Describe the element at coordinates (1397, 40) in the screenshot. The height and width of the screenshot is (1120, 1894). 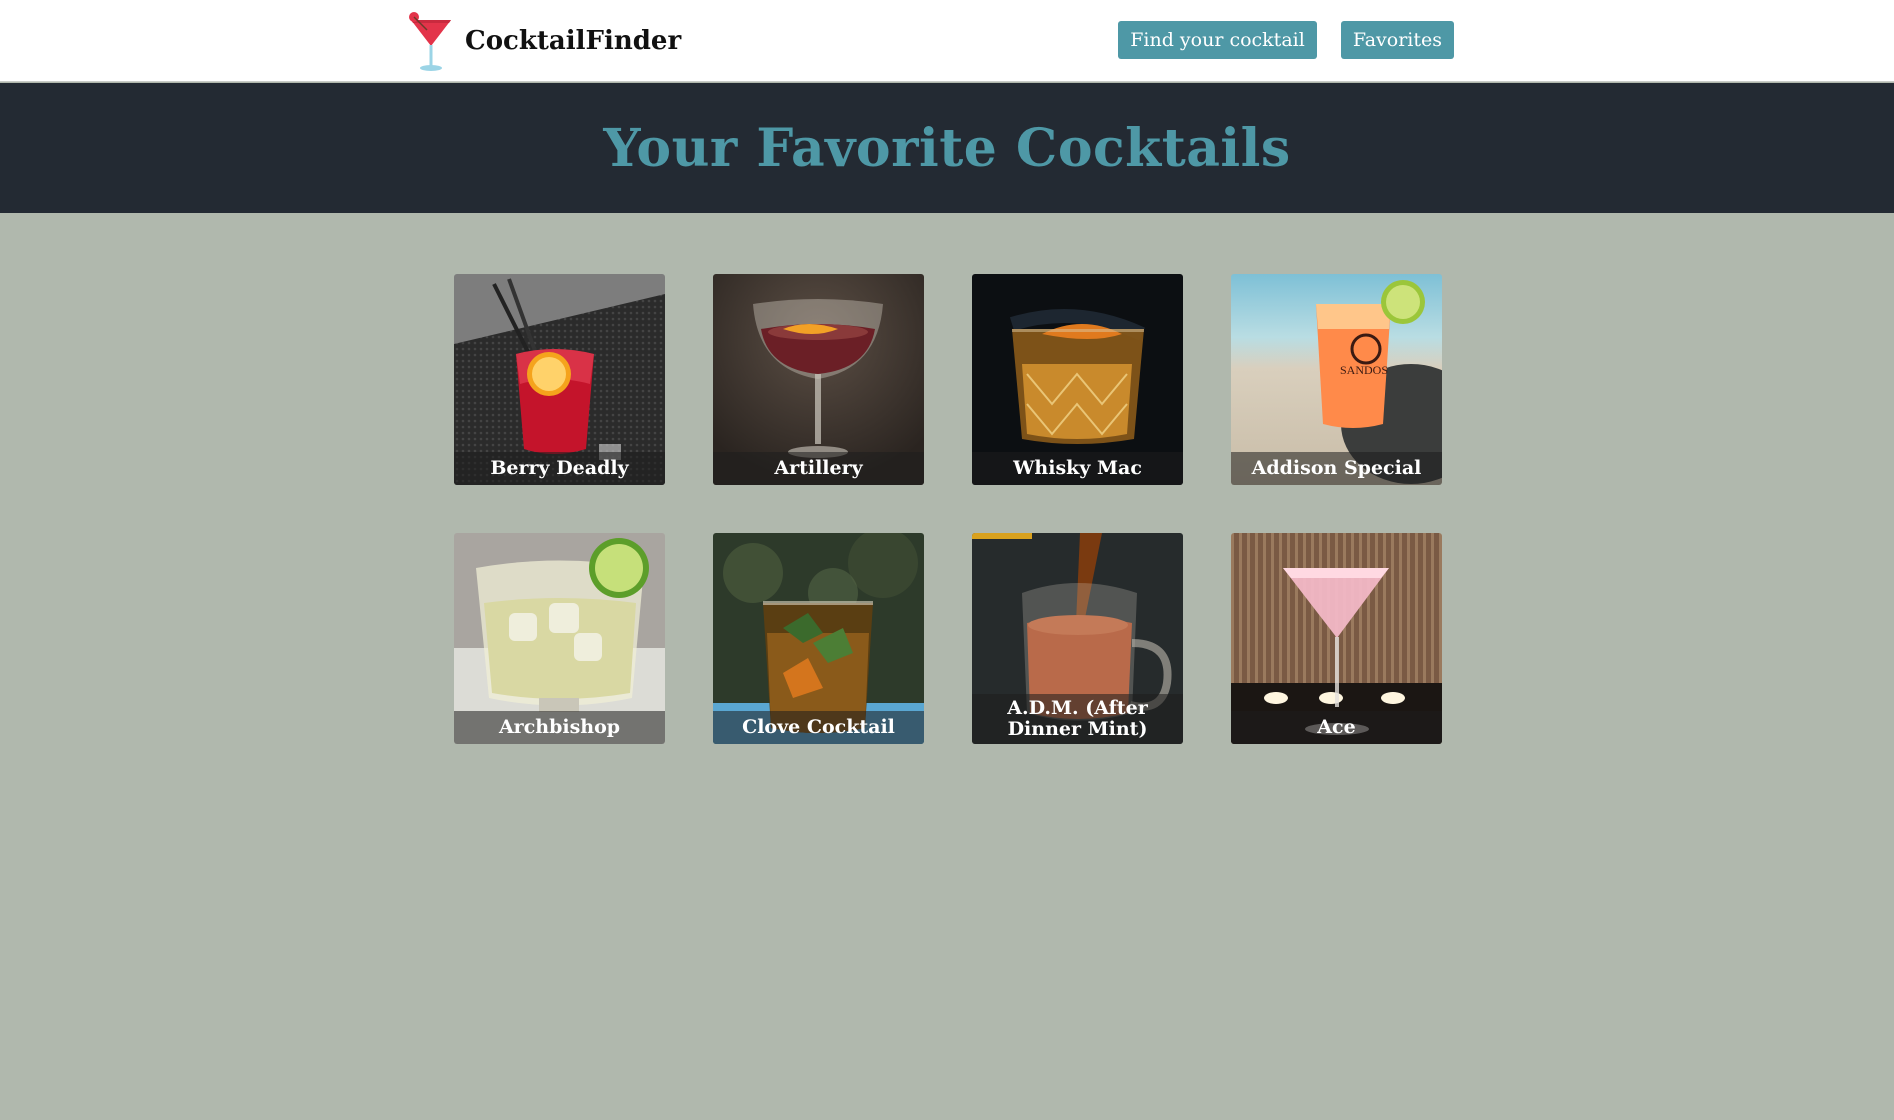
I see `favorites-button: Favorites` at that location.